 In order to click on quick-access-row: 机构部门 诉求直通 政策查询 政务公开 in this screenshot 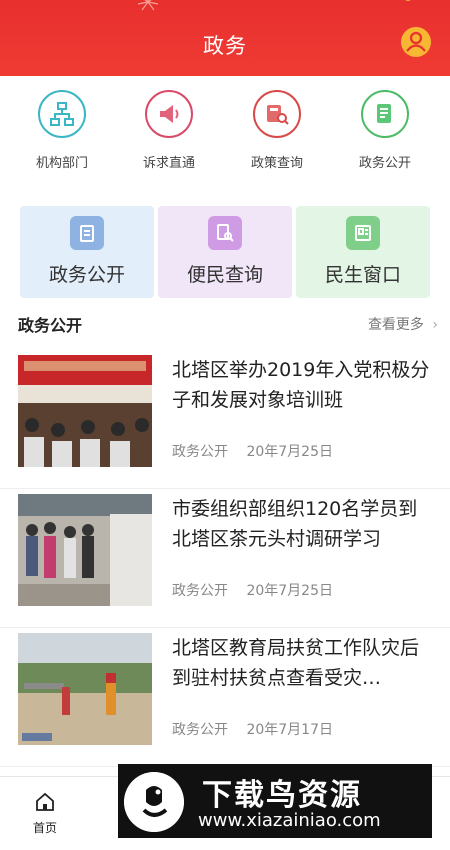, I will do `click(225, 131)`.